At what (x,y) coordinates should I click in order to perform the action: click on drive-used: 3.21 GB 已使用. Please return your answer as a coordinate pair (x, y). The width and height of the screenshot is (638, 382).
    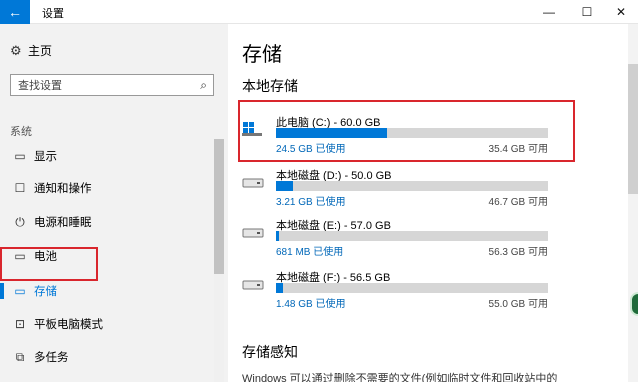
    Looking at the image, I should click on (311, 202).